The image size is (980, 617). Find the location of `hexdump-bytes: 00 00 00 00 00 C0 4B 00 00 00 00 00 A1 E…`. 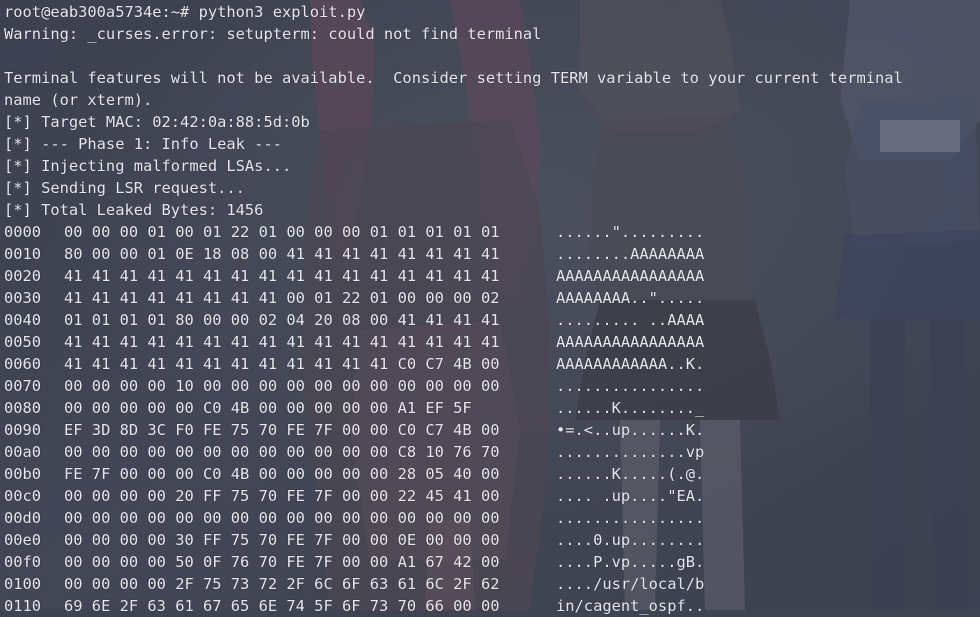

hexdump-bytes: 00 00 00 00 00 C0 4B 00 00 00 00 00 A1 E… is located at coordinates (268, 408).